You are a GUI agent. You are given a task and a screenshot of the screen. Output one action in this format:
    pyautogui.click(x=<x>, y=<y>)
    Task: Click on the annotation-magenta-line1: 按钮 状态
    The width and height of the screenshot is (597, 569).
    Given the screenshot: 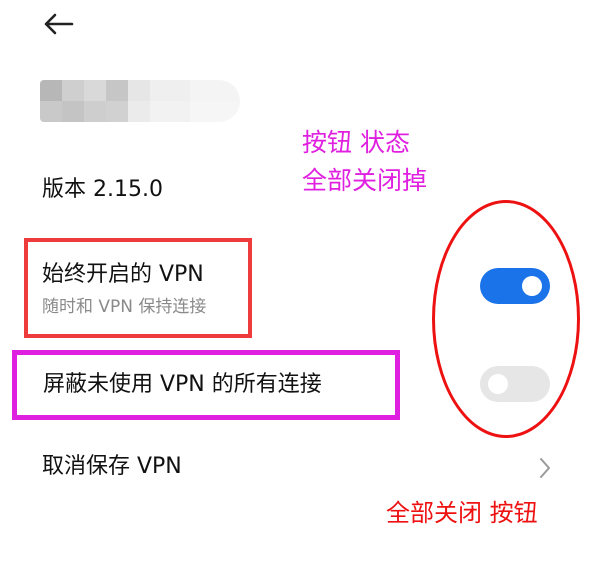 What is the action you would take?
    pyautogui.click(x=356, y=142)
    